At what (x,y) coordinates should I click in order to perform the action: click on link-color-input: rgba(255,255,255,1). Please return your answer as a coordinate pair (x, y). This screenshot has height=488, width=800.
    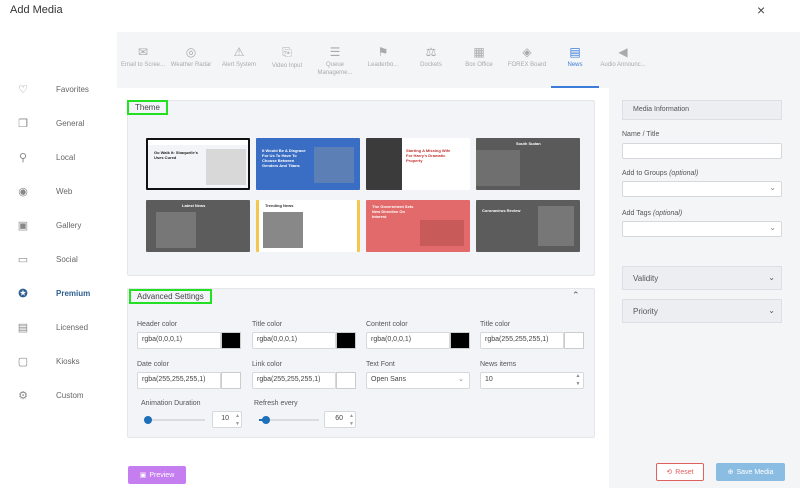
    Looking at the image, I should click on (294, 380).